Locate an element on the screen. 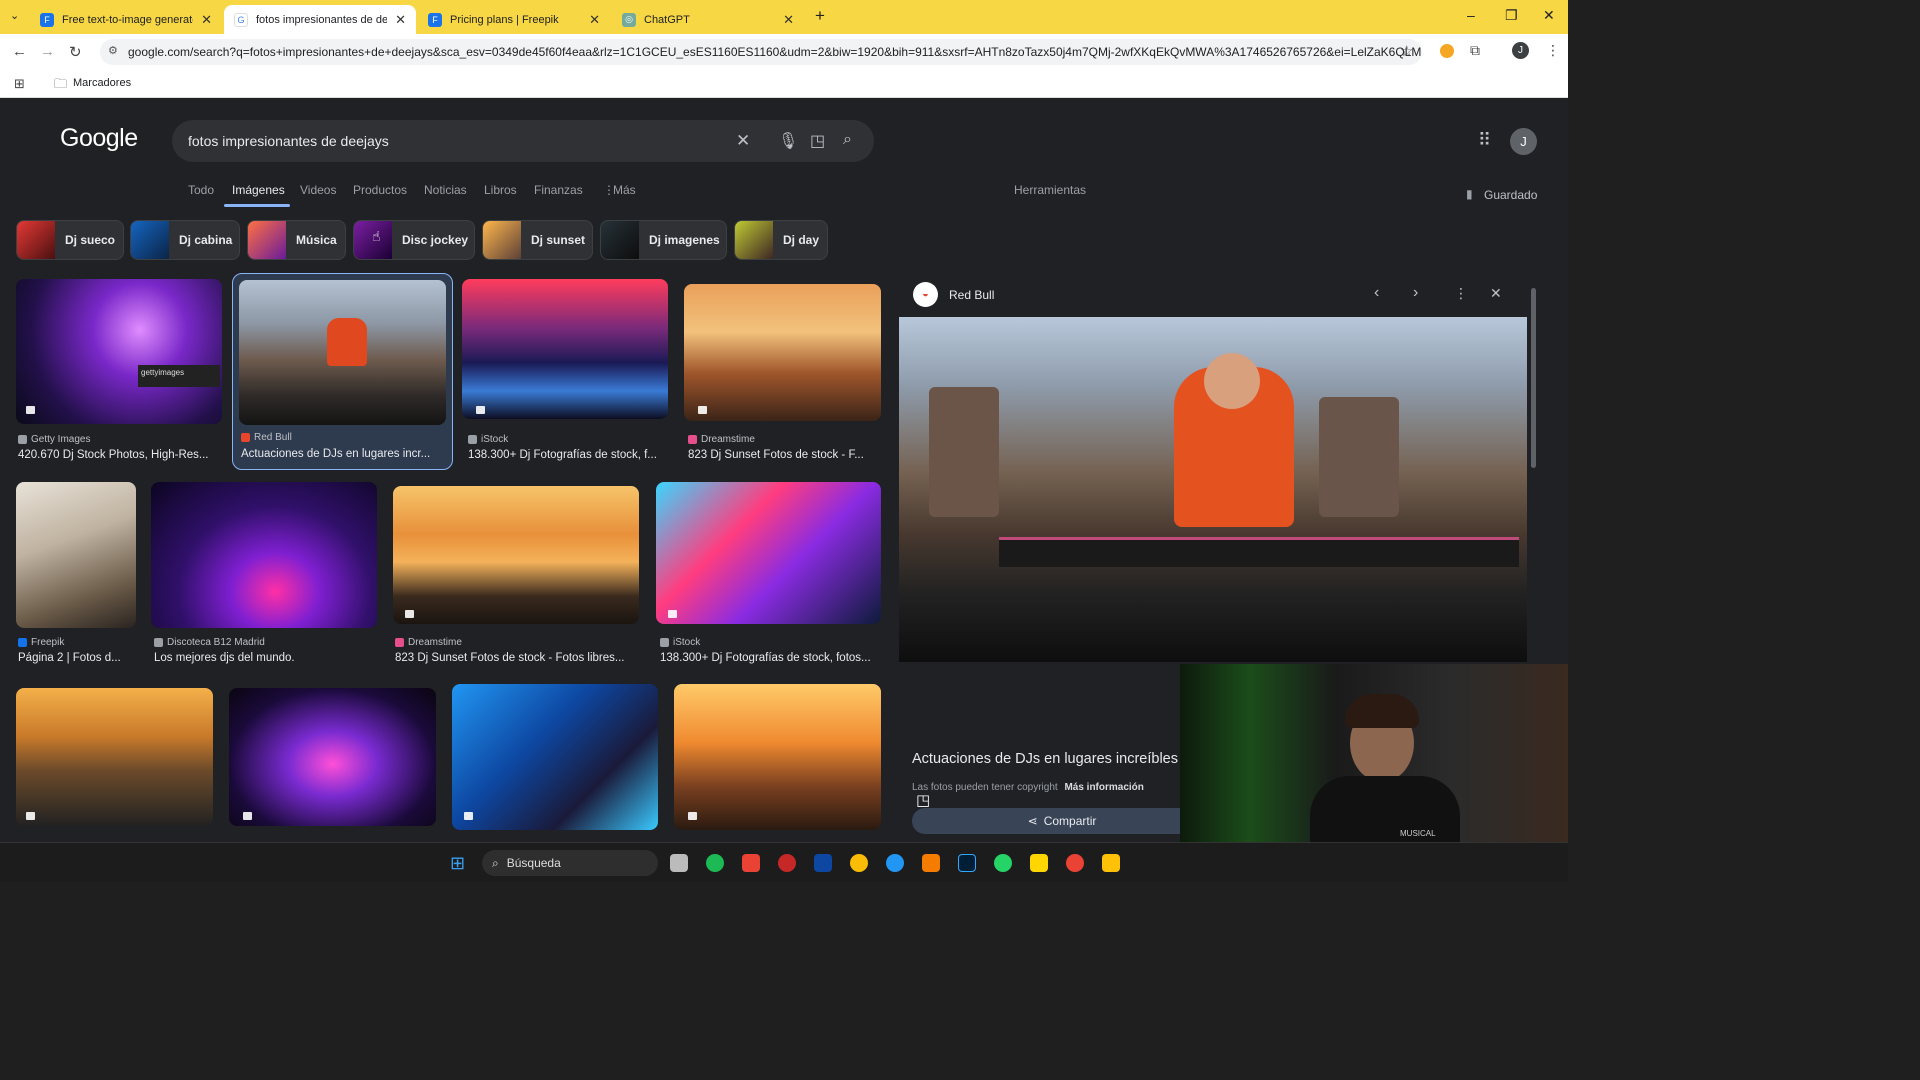 This screenshot has height=1080, width=1920. reload-icon: ↻ is located at coordinates (75, 52).